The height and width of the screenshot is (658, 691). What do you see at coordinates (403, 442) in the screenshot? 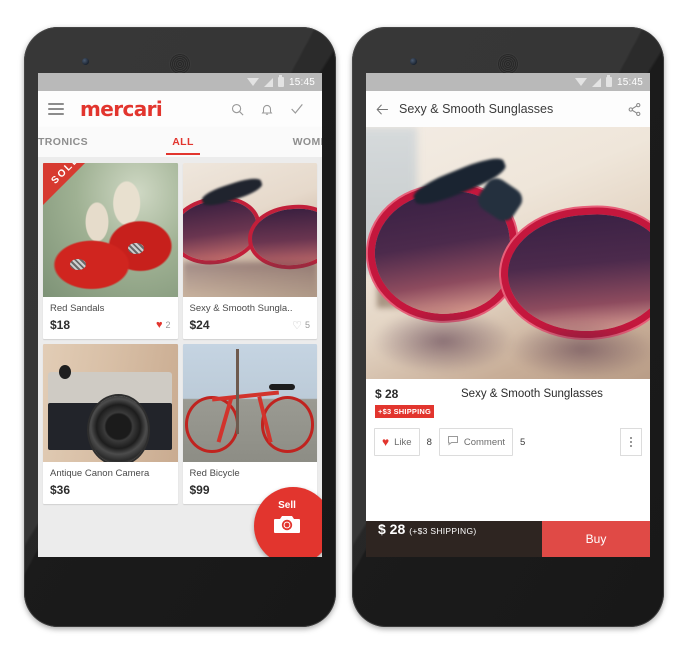
I see `like-label: Like` at bounding box center [403, 442].